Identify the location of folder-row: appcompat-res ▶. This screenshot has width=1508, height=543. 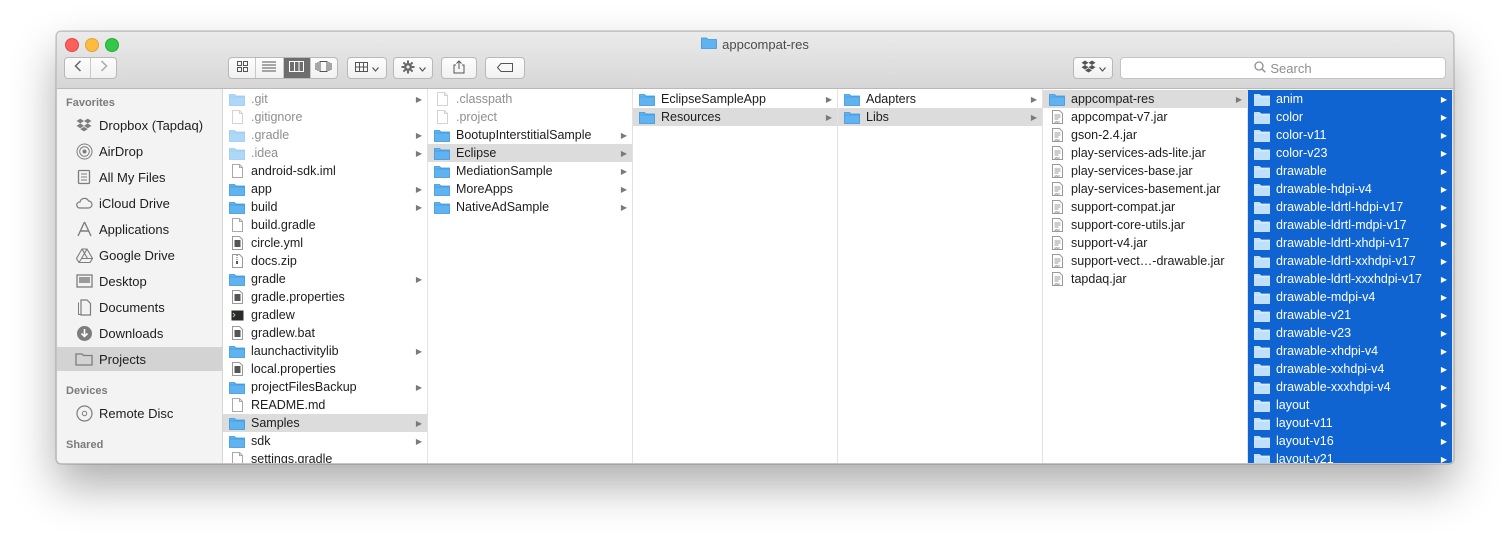
(1145, 99).